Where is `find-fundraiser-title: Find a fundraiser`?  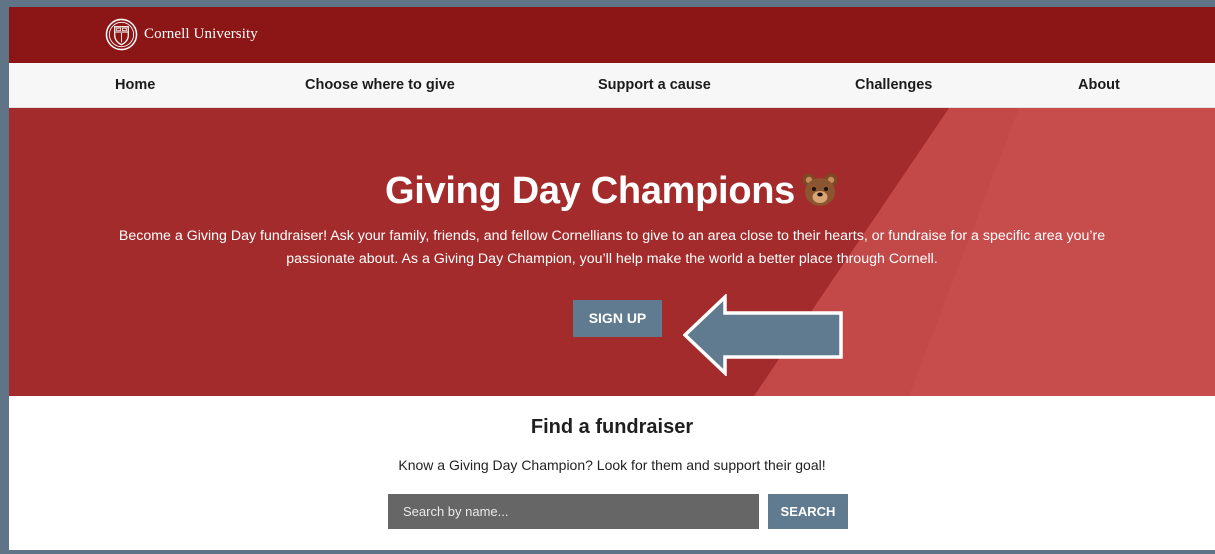 find-fundraiser-title: Find a fundraiser is located at coordinates (612, 427).